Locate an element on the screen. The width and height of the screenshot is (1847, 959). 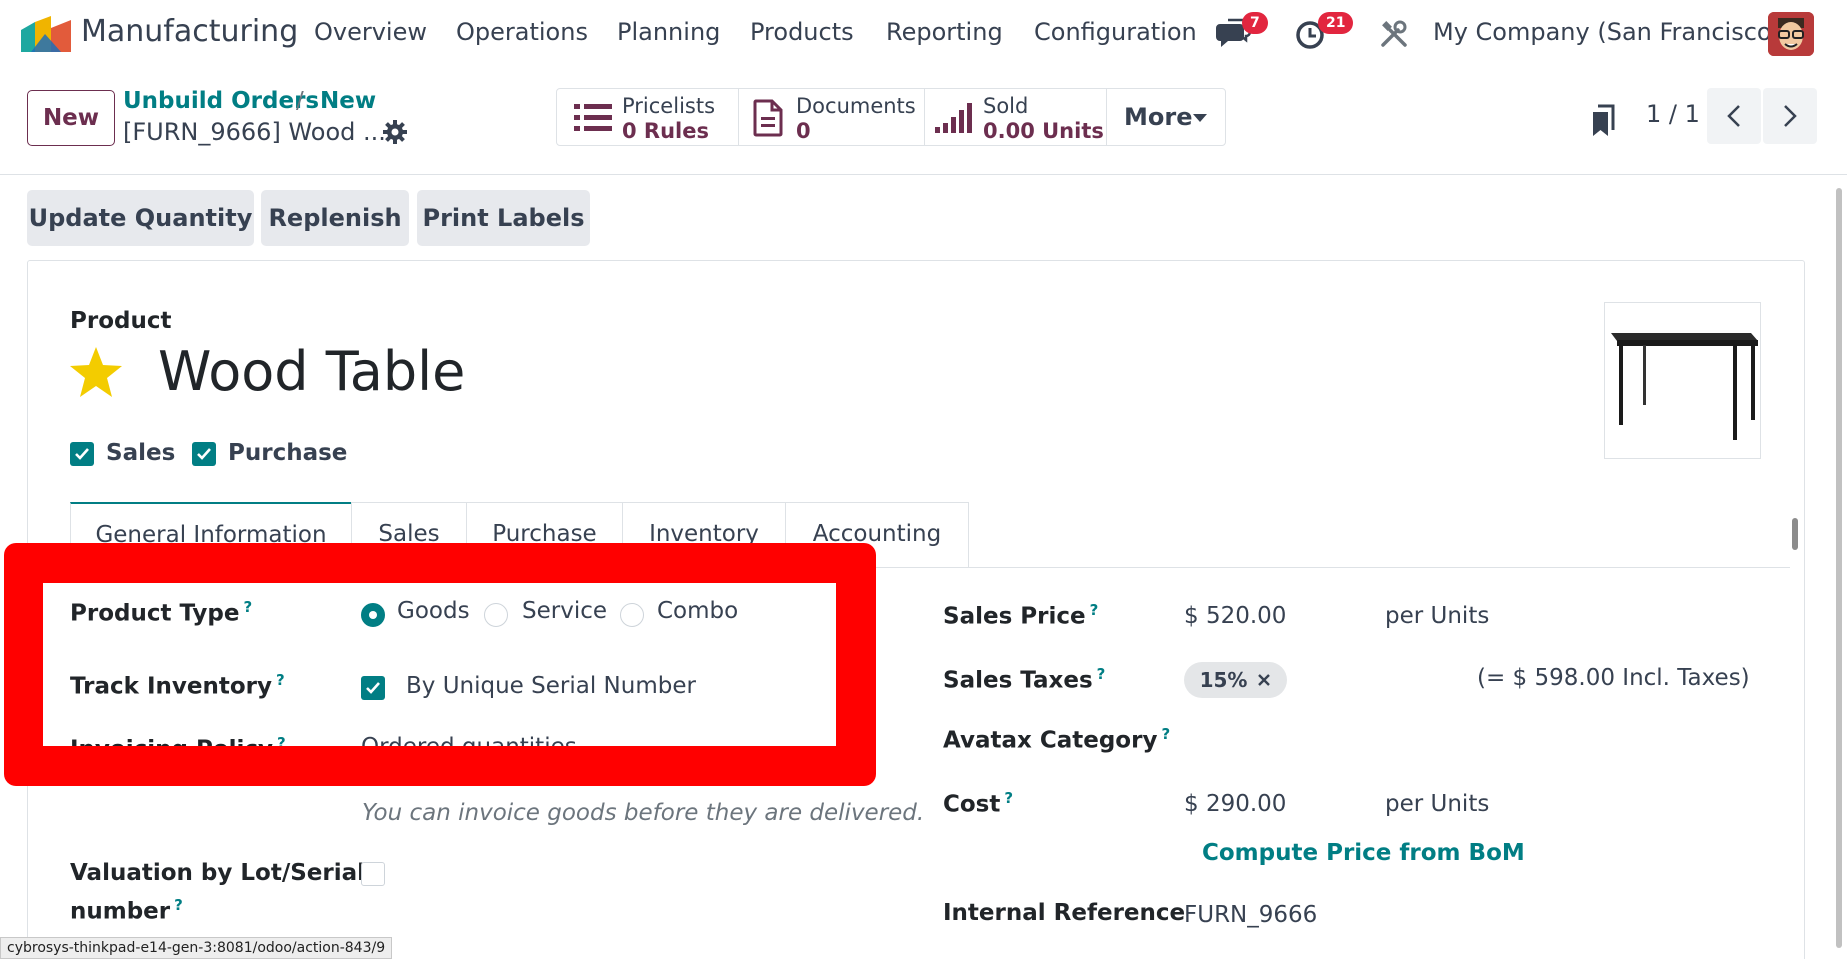
menu-overview: Overview is located at coordinates (370, 32).